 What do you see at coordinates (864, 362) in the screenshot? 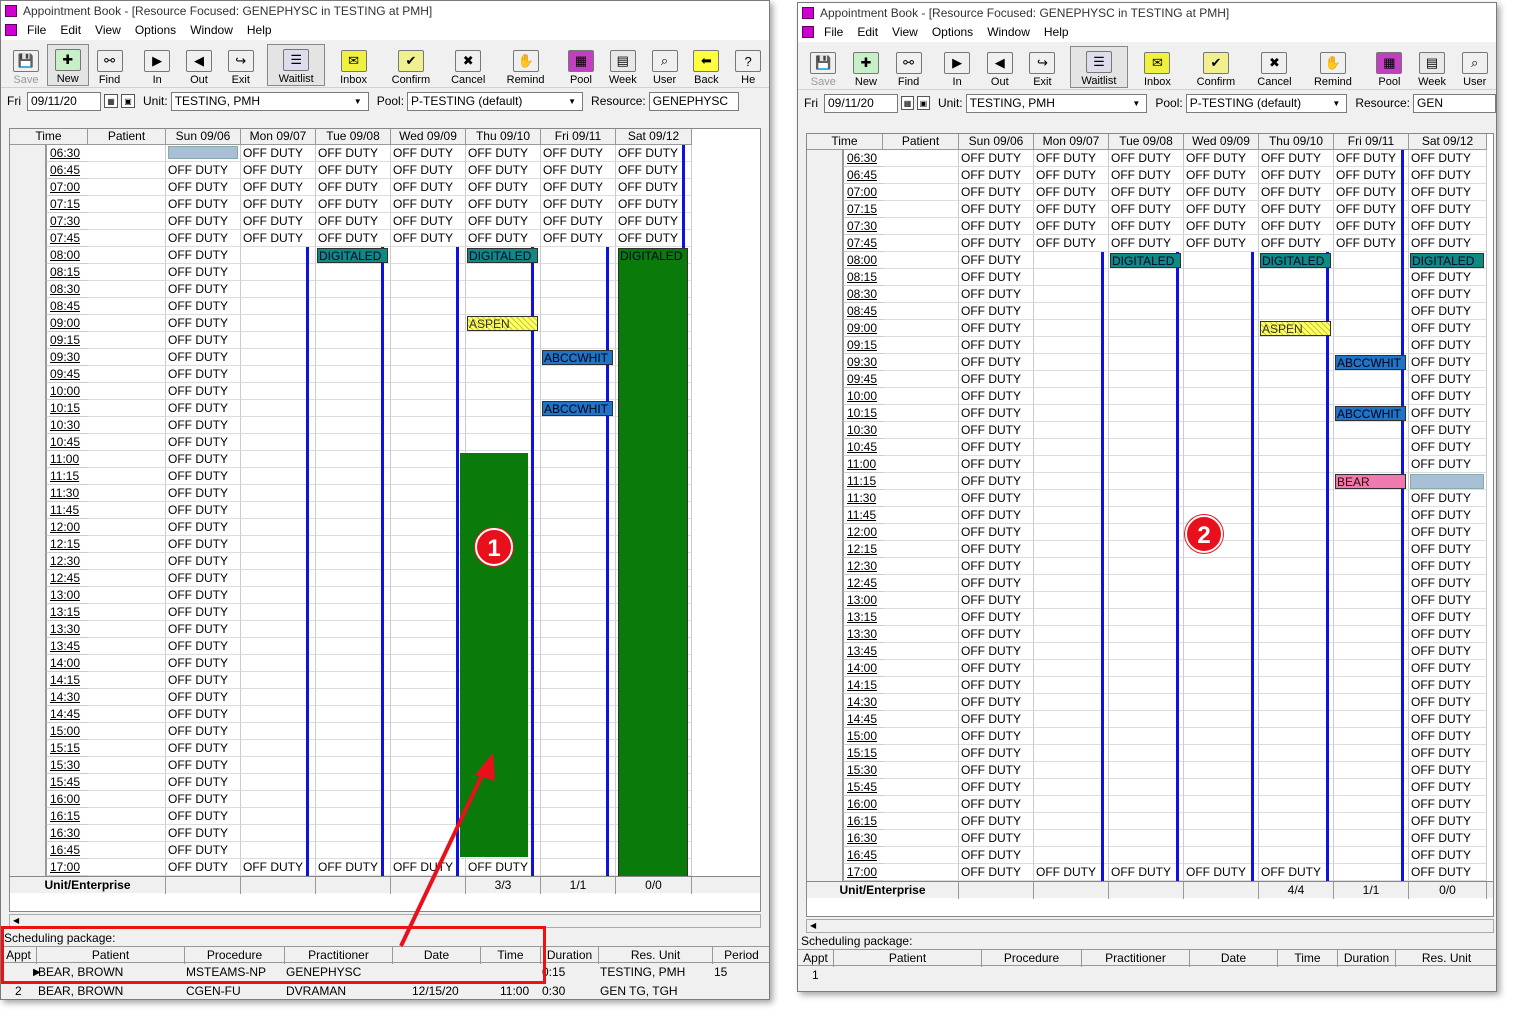
I see `time-slot: 09:30` at bounding box center [864, 362].